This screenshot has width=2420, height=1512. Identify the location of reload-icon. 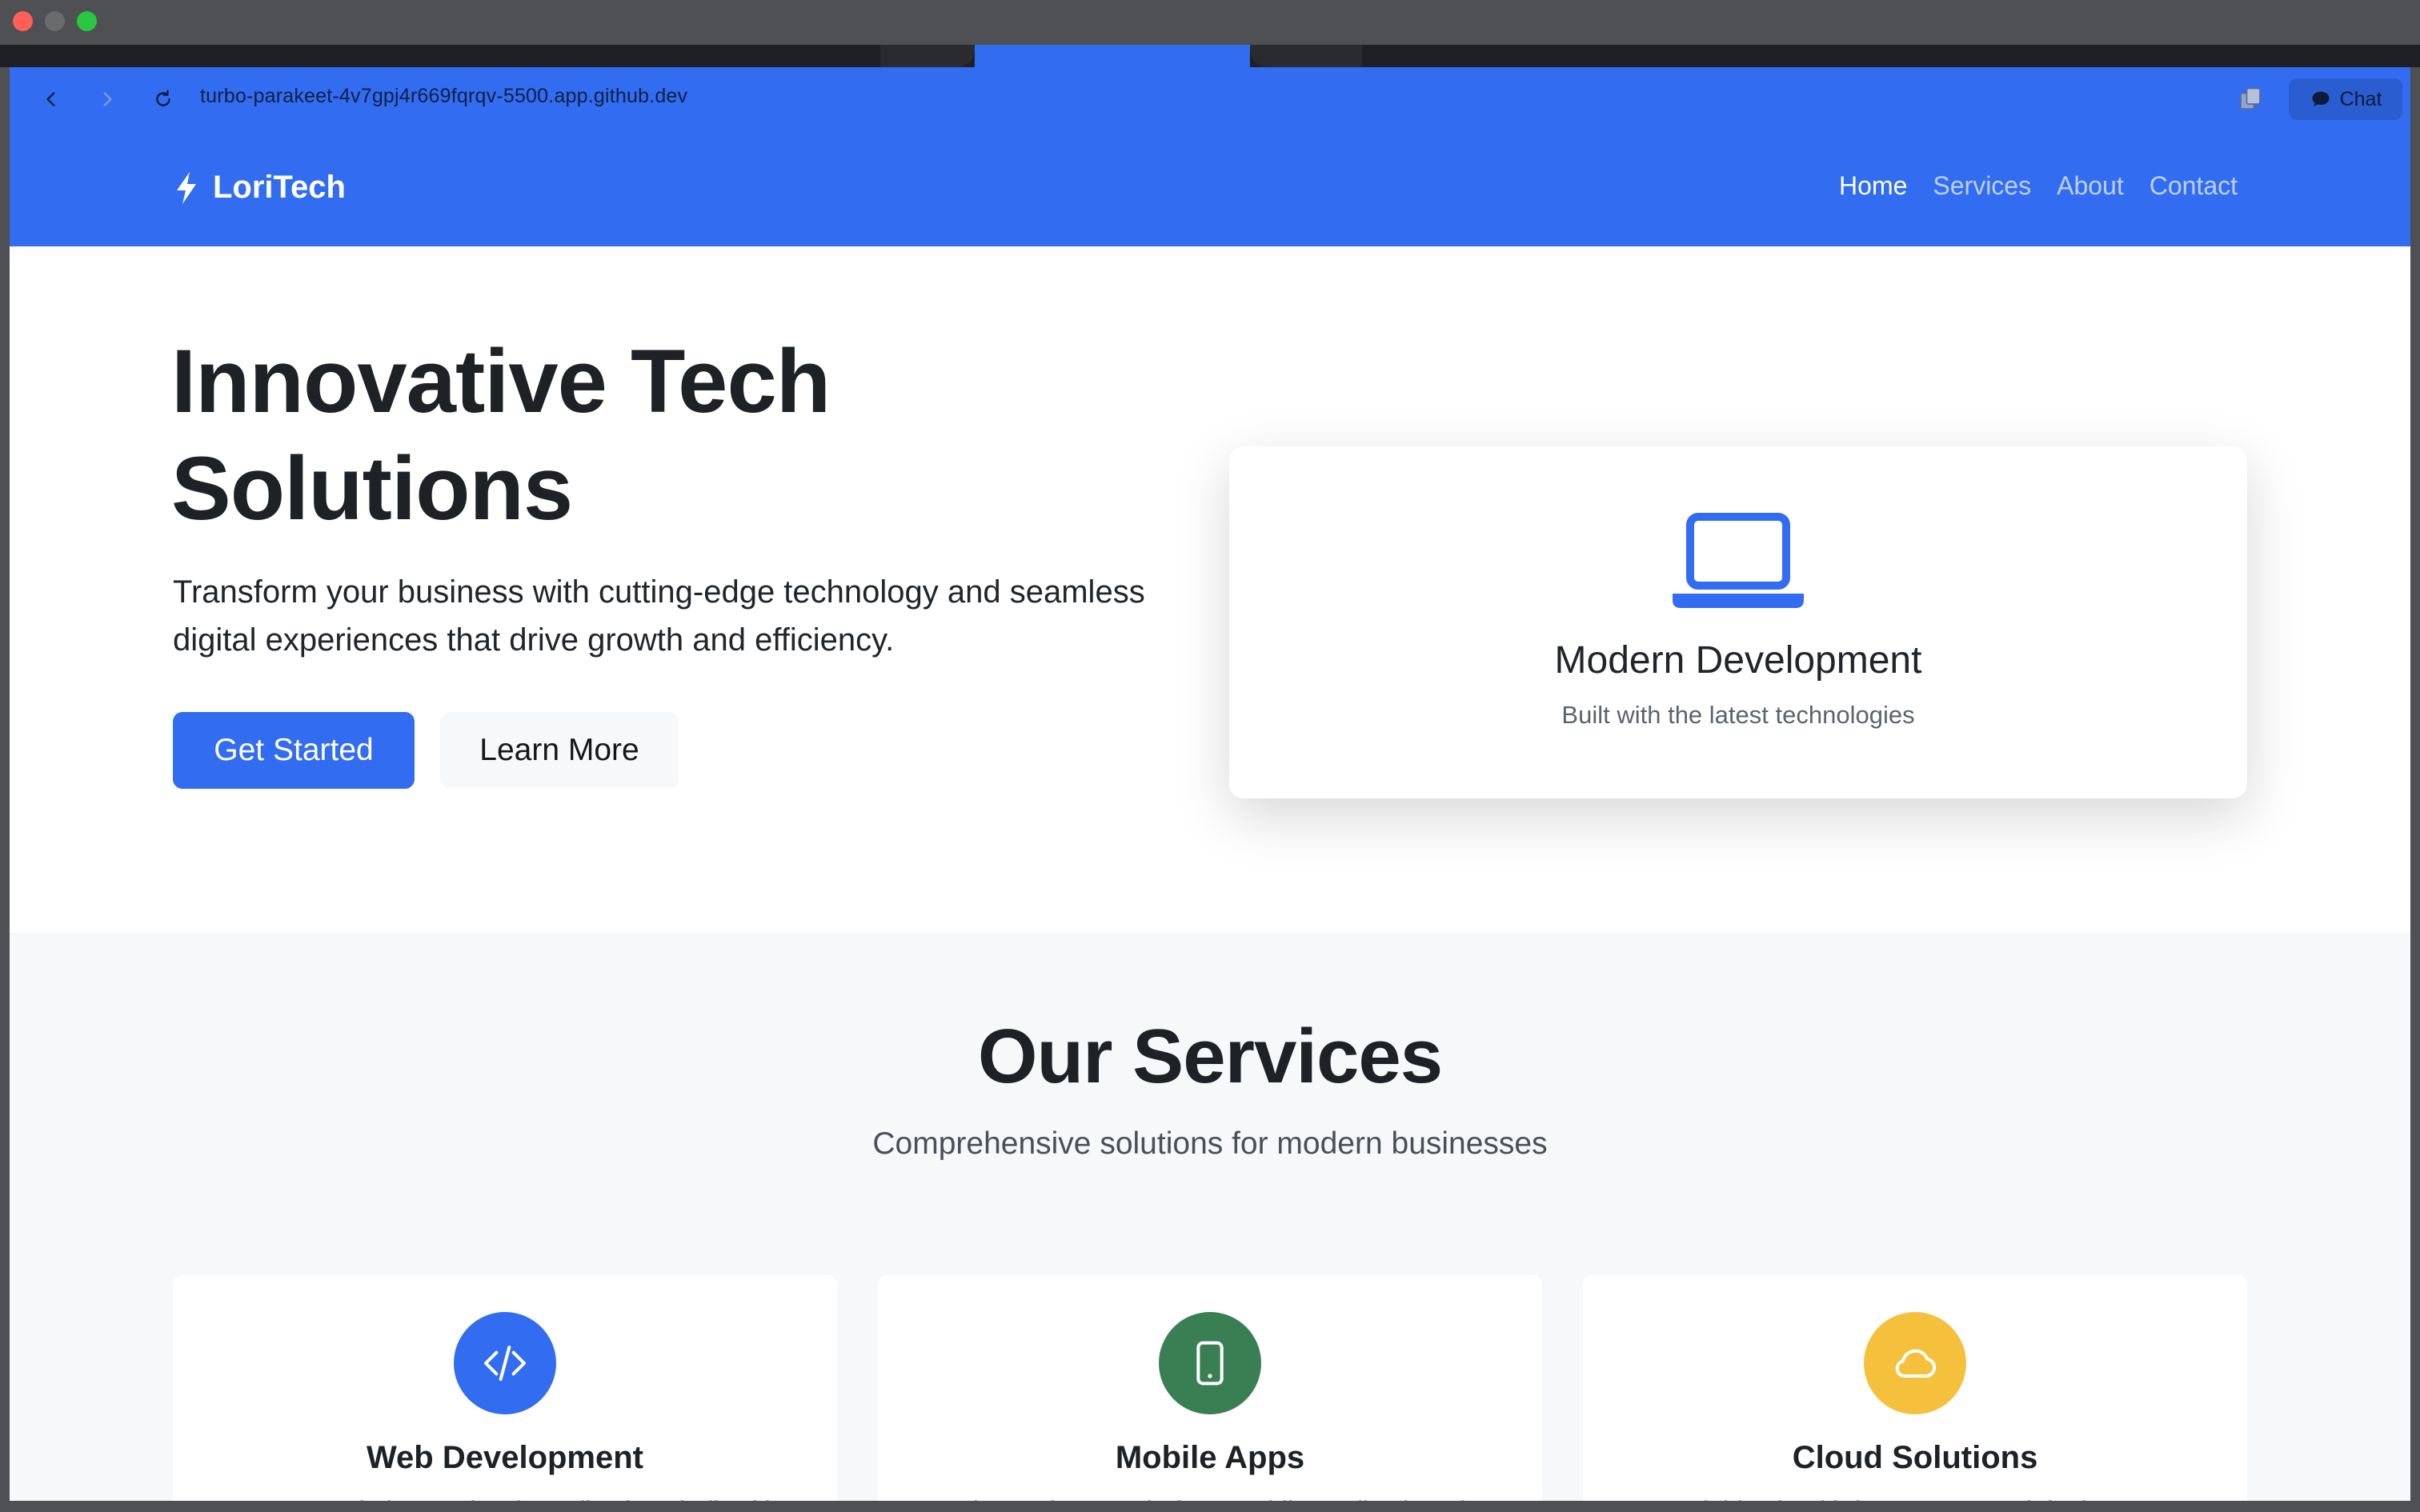
(163, 98).